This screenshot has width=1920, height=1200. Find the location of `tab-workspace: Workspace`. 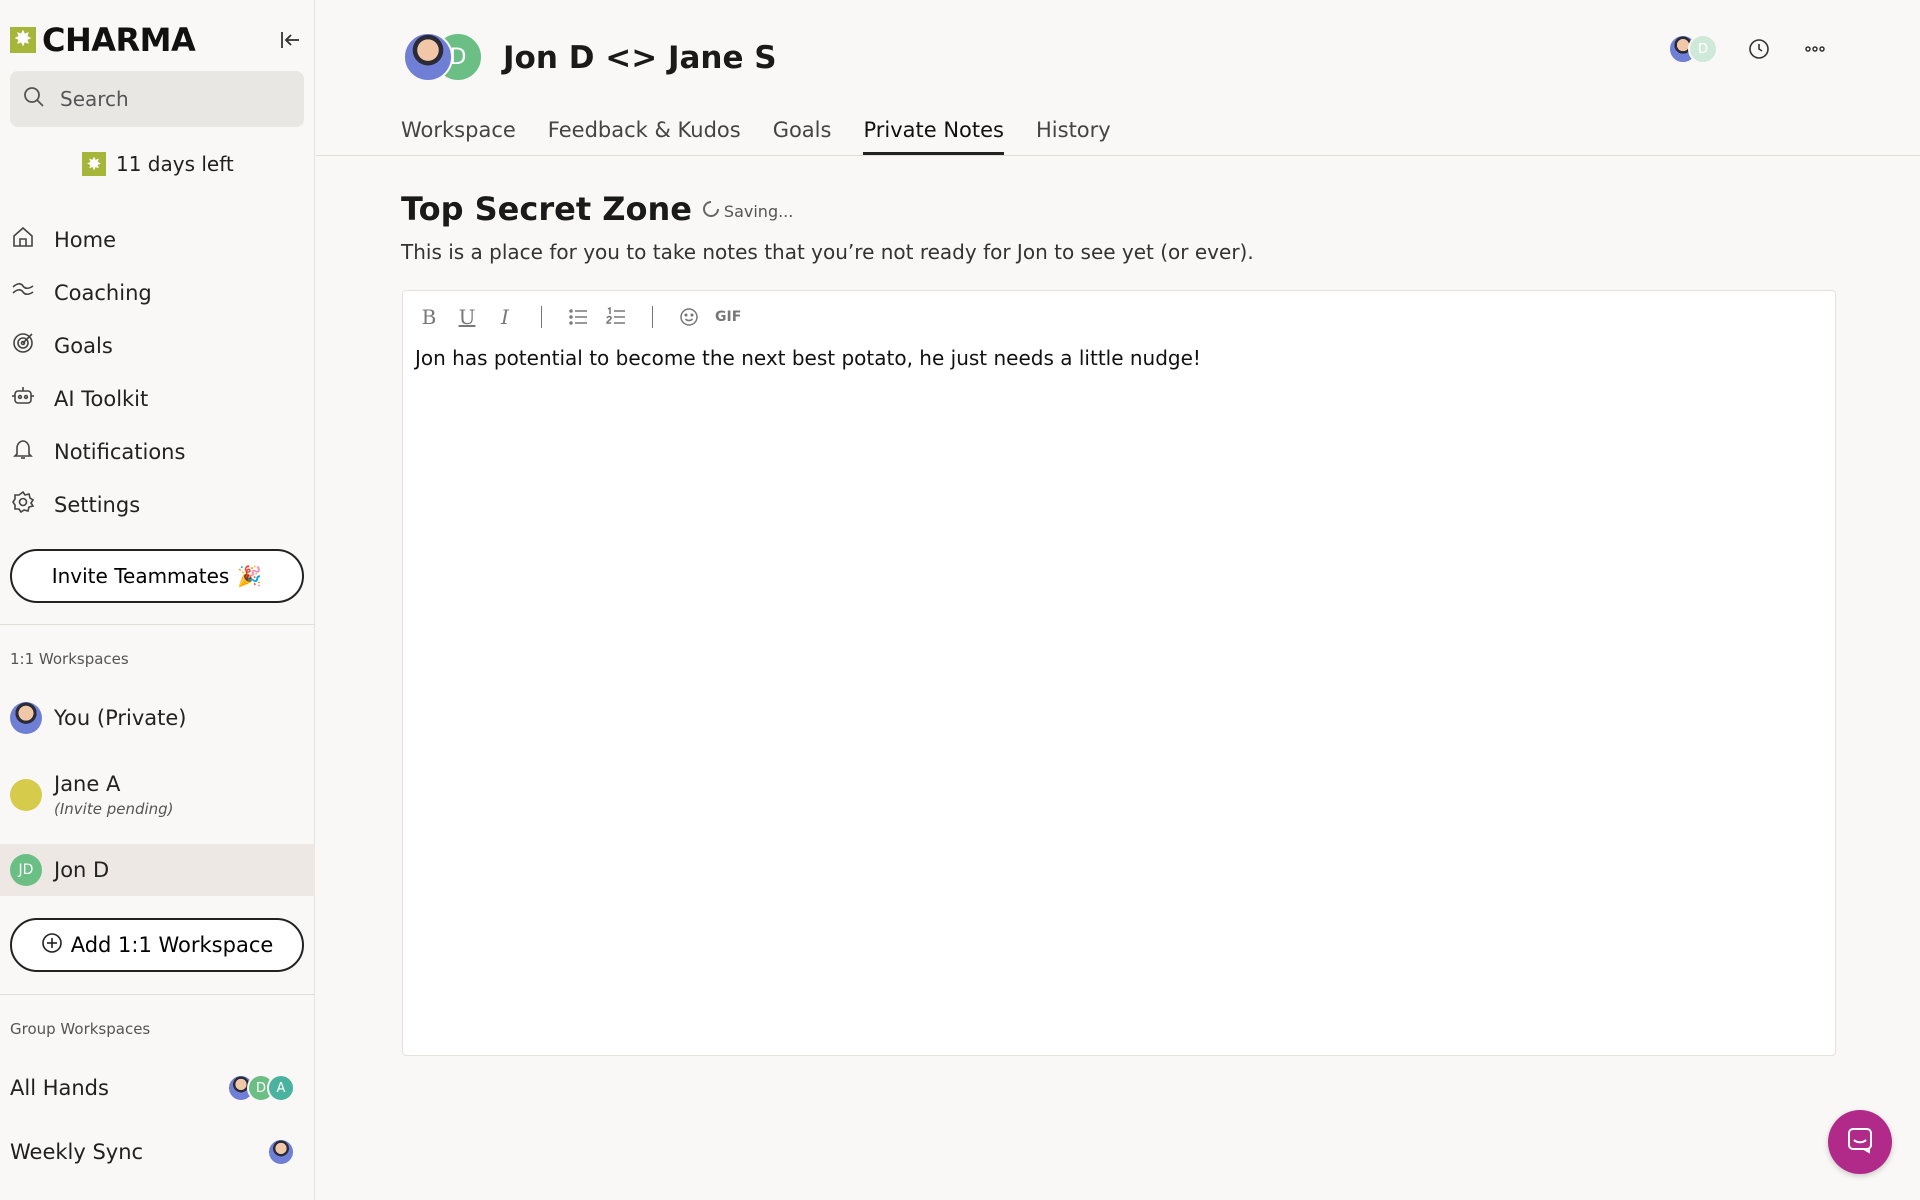

tab-workspace: Workspace is located at coordinates (458, 136).